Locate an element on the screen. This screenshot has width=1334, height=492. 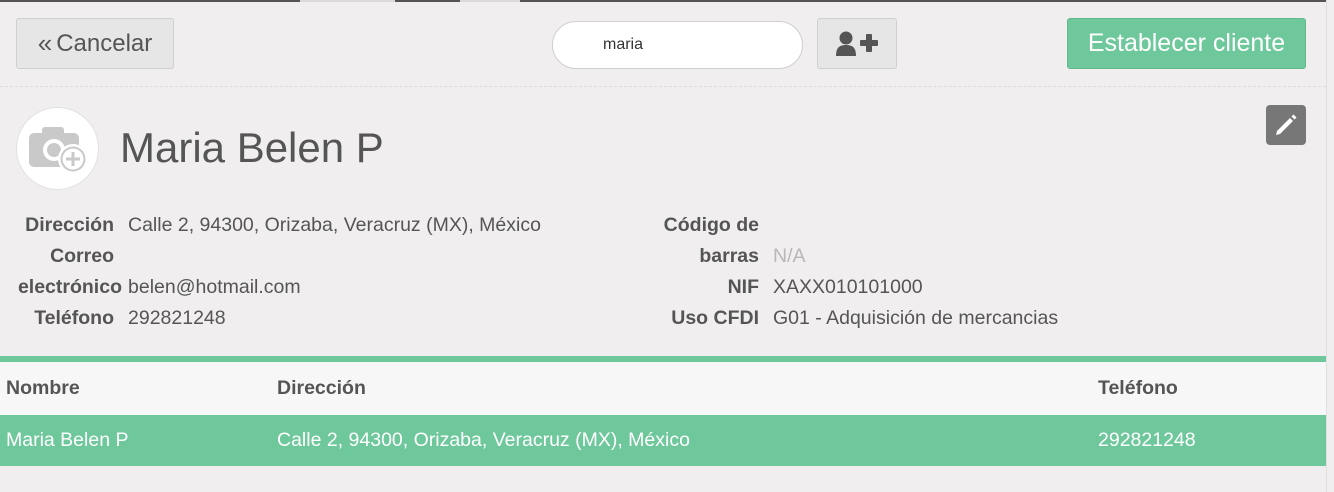
email-label-line1: Correo is located at coordinates (82, 256).